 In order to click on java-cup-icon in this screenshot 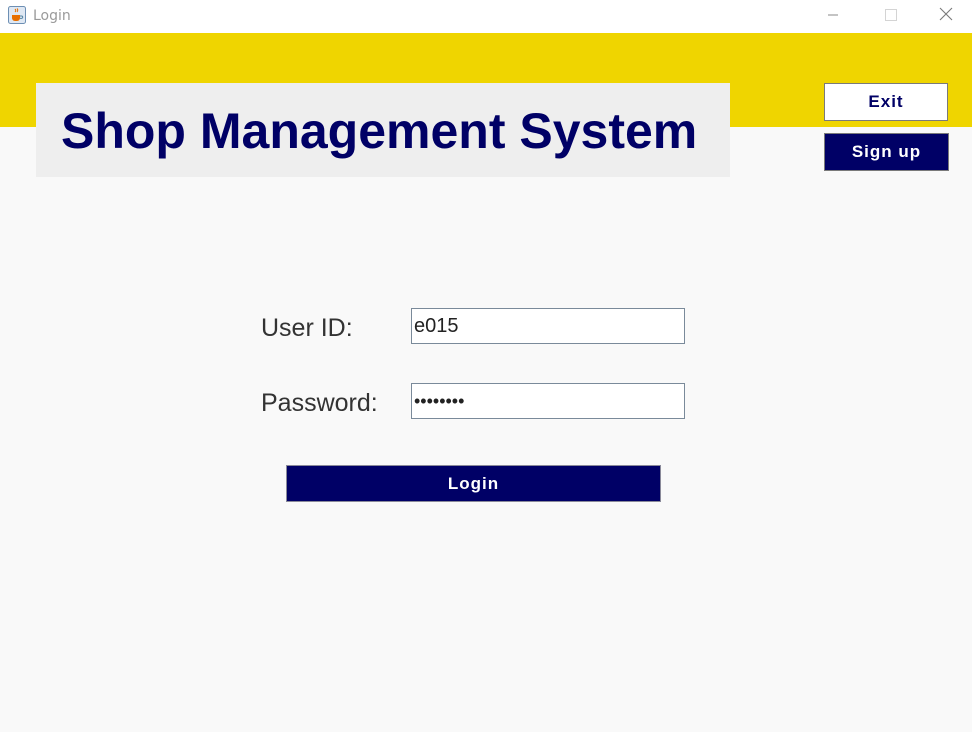, I will do `click(17, 15)`.